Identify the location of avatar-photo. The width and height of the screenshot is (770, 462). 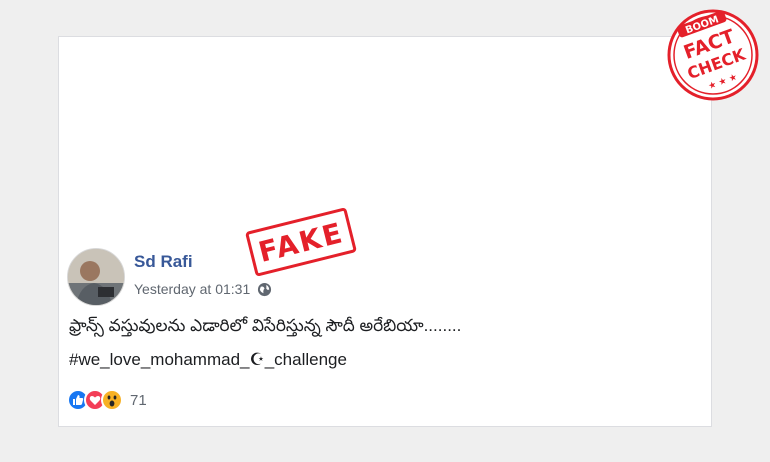
(96, 277).